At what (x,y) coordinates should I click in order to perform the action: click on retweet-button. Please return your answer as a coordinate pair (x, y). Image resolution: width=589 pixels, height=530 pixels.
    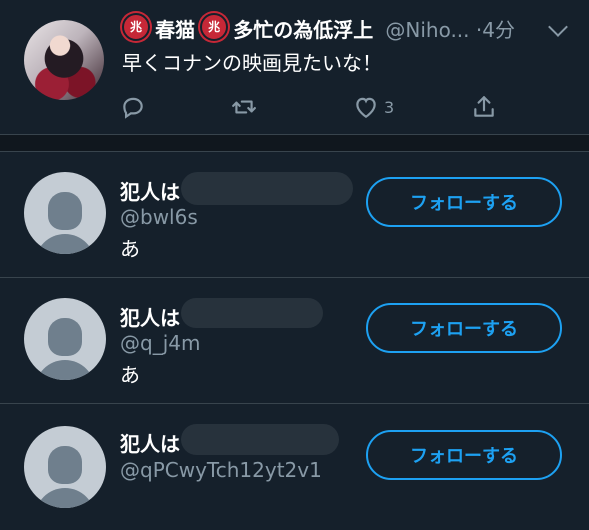
    Looking at the image, I should click on (244, 107).